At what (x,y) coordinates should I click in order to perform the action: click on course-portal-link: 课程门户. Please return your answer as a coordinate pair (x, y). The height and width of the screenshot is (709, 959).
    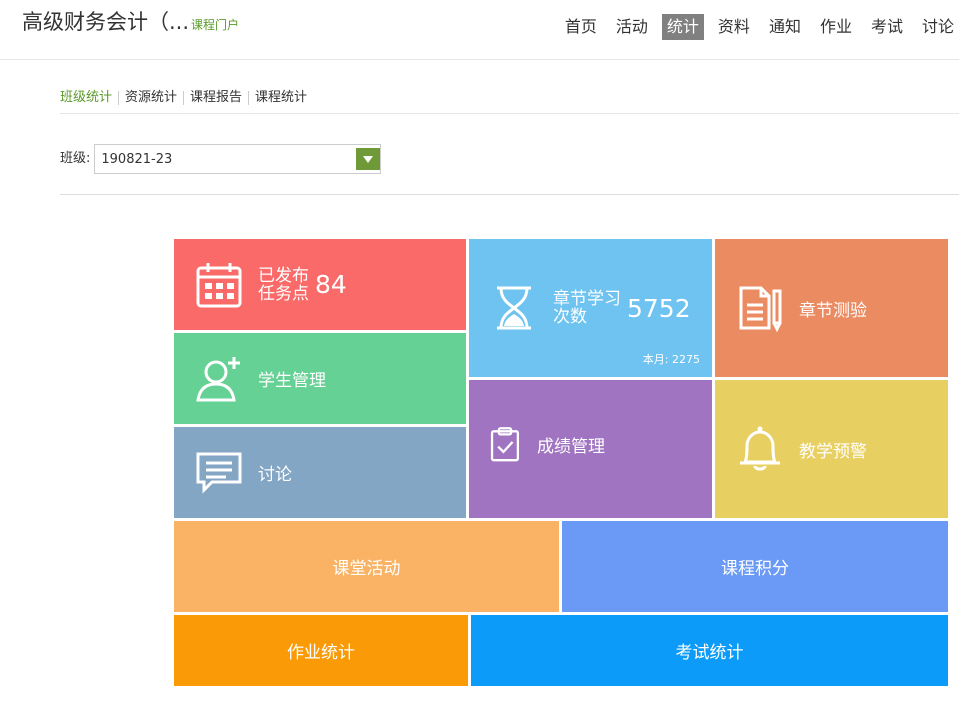
    Looking at the image, I should click on (215, 25).